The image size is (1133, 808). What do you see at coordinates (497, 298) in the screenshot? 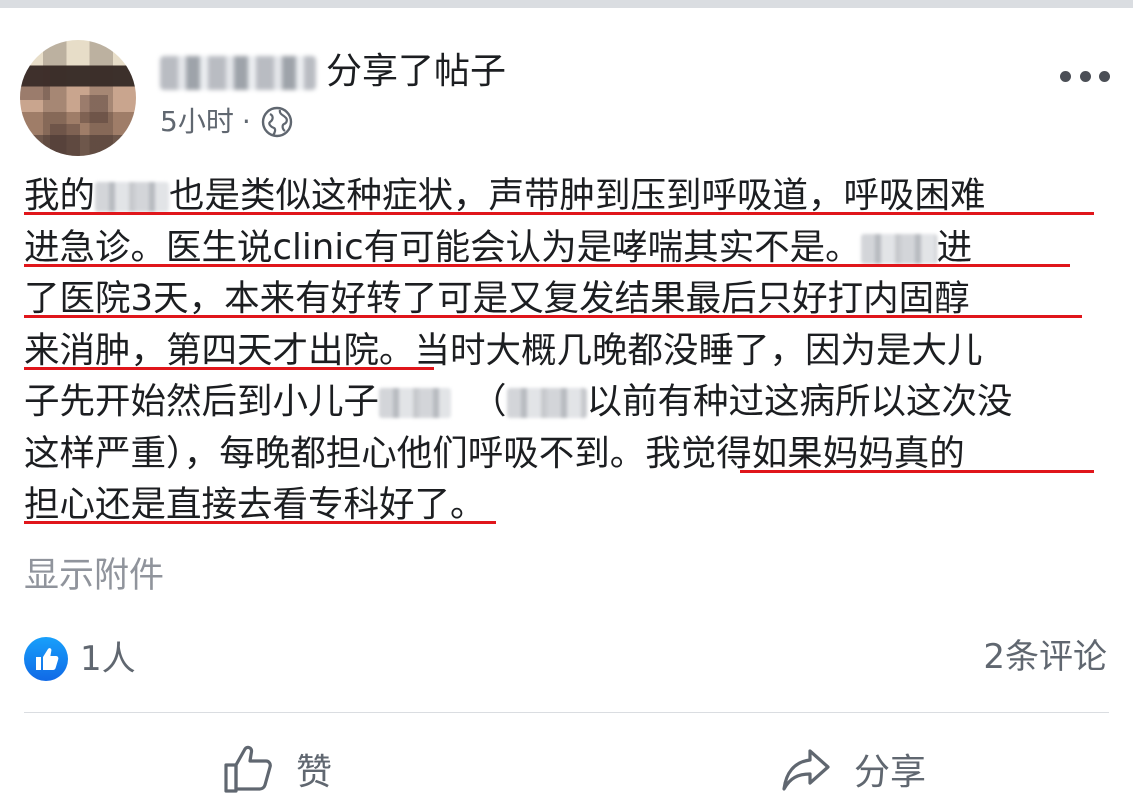
I see `post-text-segment: 了医院3天，本来有好转了可是又复发结果最后只好打内固醇` at bounding box center [497, 298].